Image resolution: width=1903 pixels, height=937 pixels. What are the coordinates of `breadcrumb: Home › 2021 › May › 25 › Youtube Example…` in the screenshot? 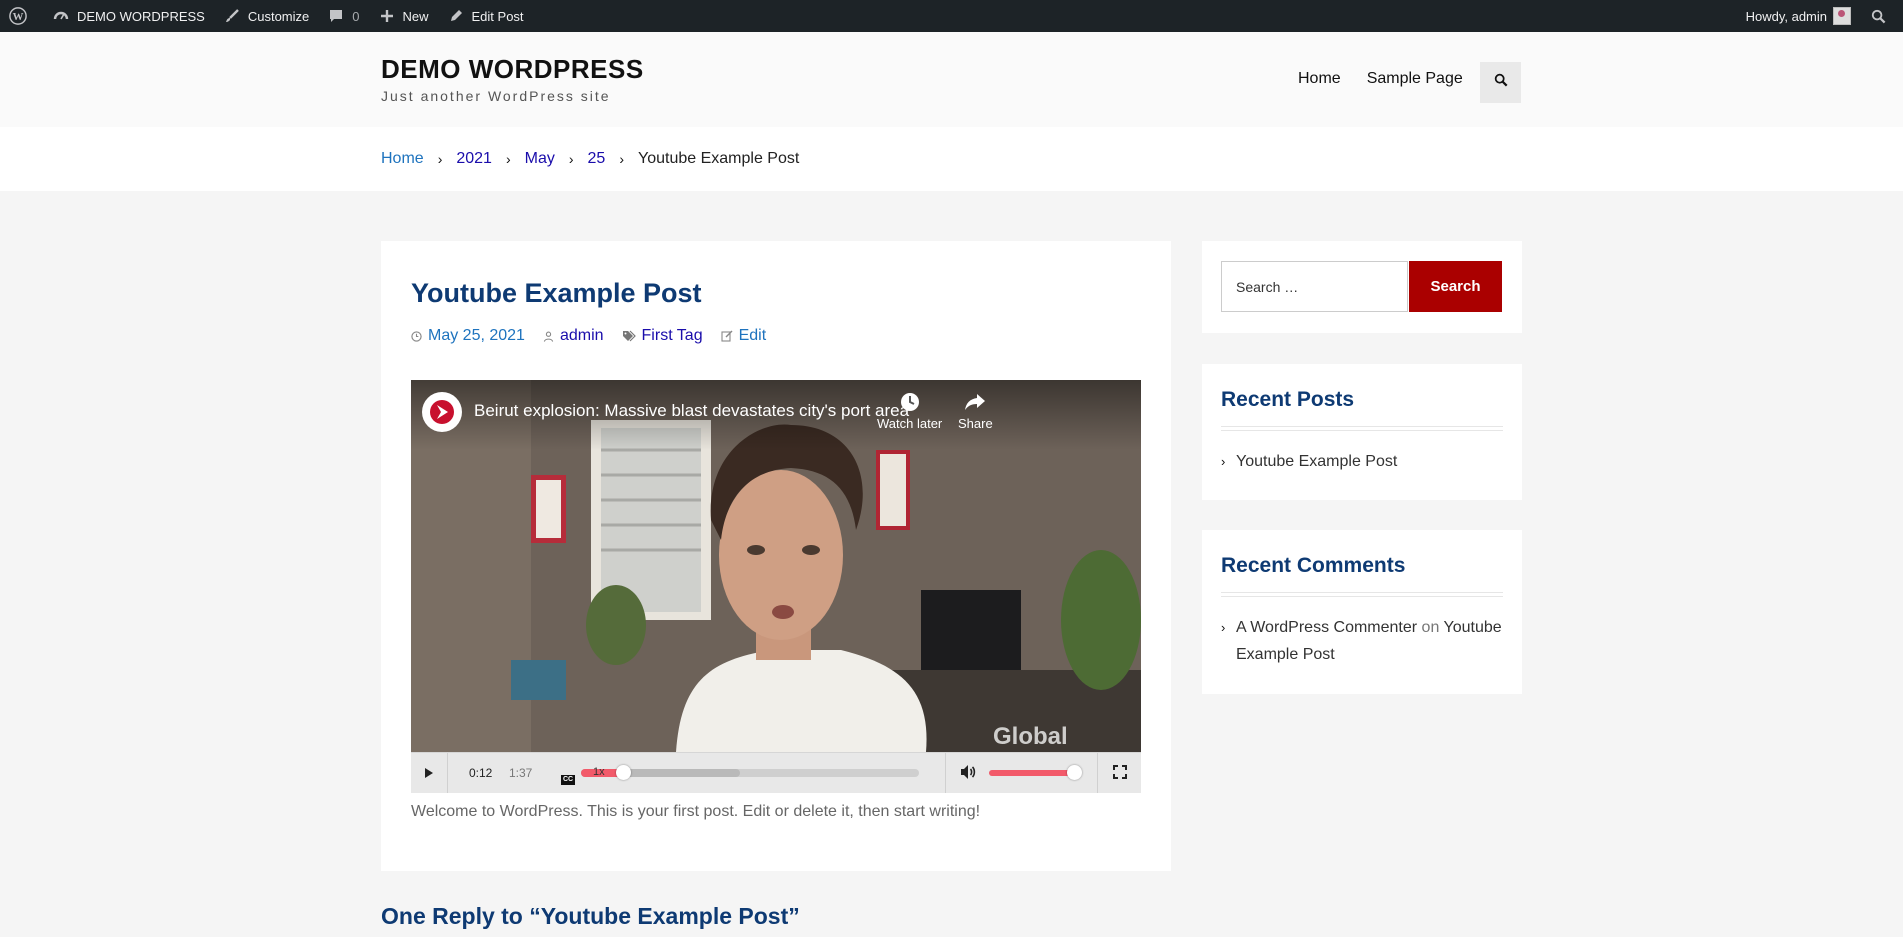 It's located at (951, 159).